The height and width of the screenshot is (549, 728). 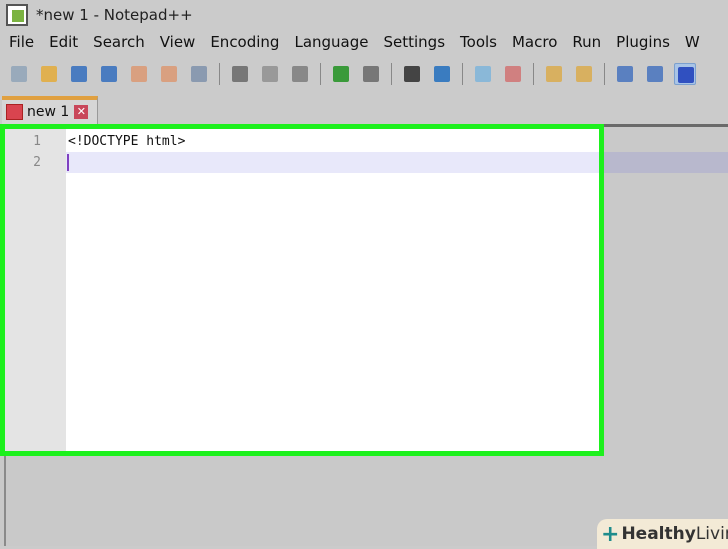 I want to click on print-icon, so click(x=199, y=74).